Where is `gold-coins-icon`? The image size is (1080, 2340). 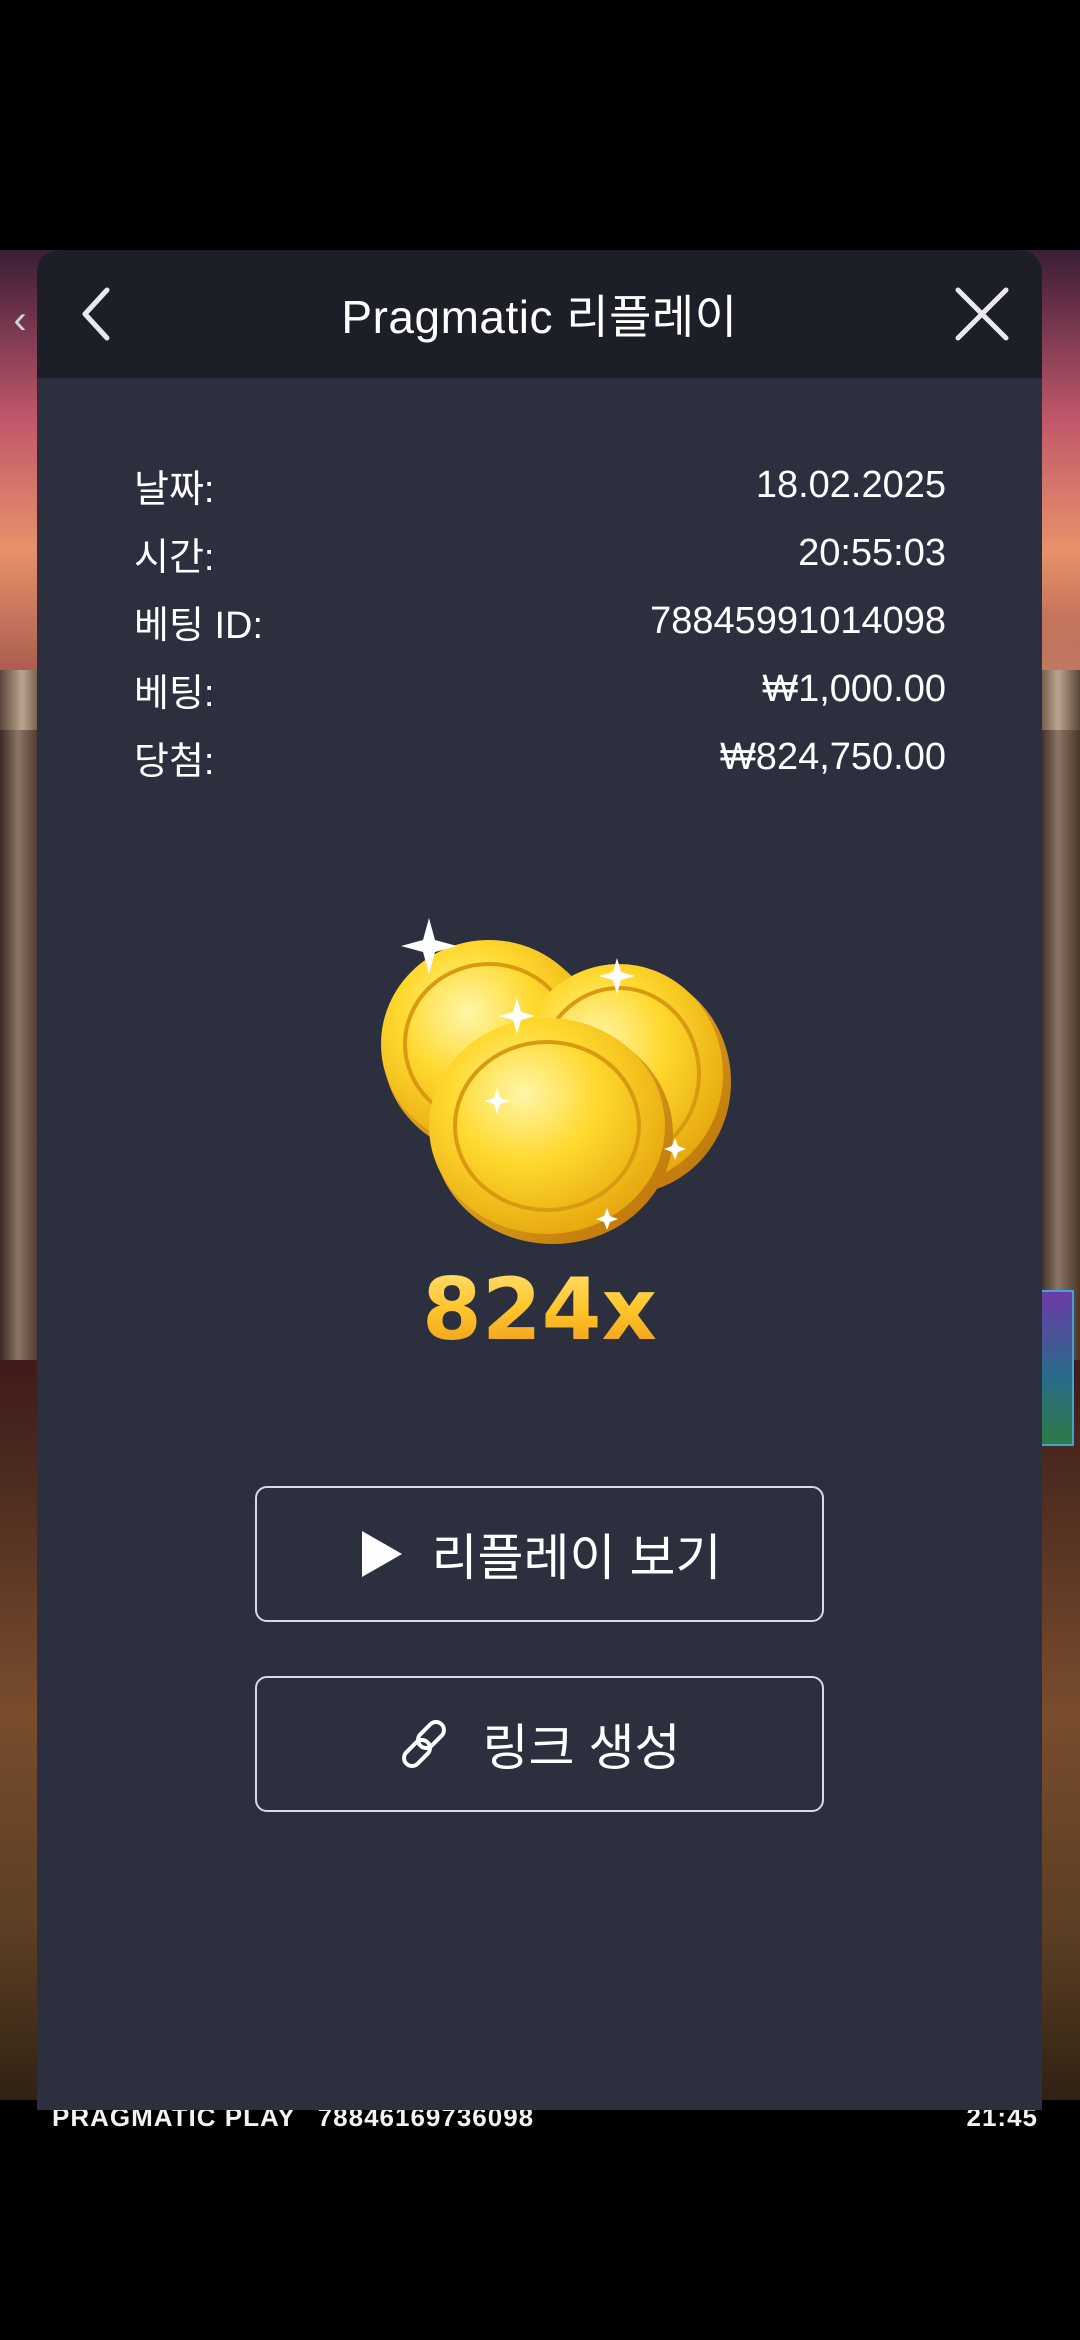
gold-coins-icon is located at coordinates (556, 1081).